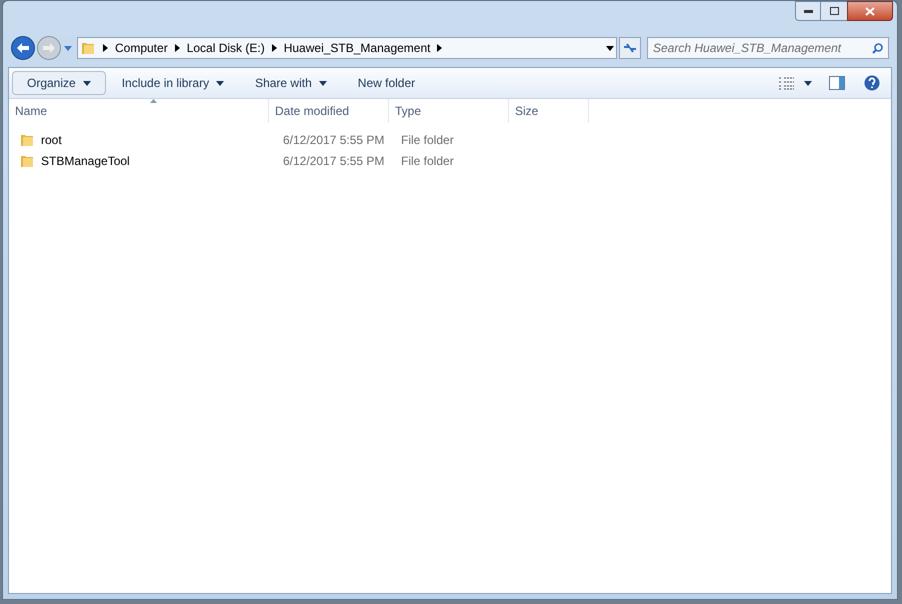 The width and height of the screenshot is (902, 604). I want to click on breadcrumb: Huawei_STB_Management, so click(357, 48).